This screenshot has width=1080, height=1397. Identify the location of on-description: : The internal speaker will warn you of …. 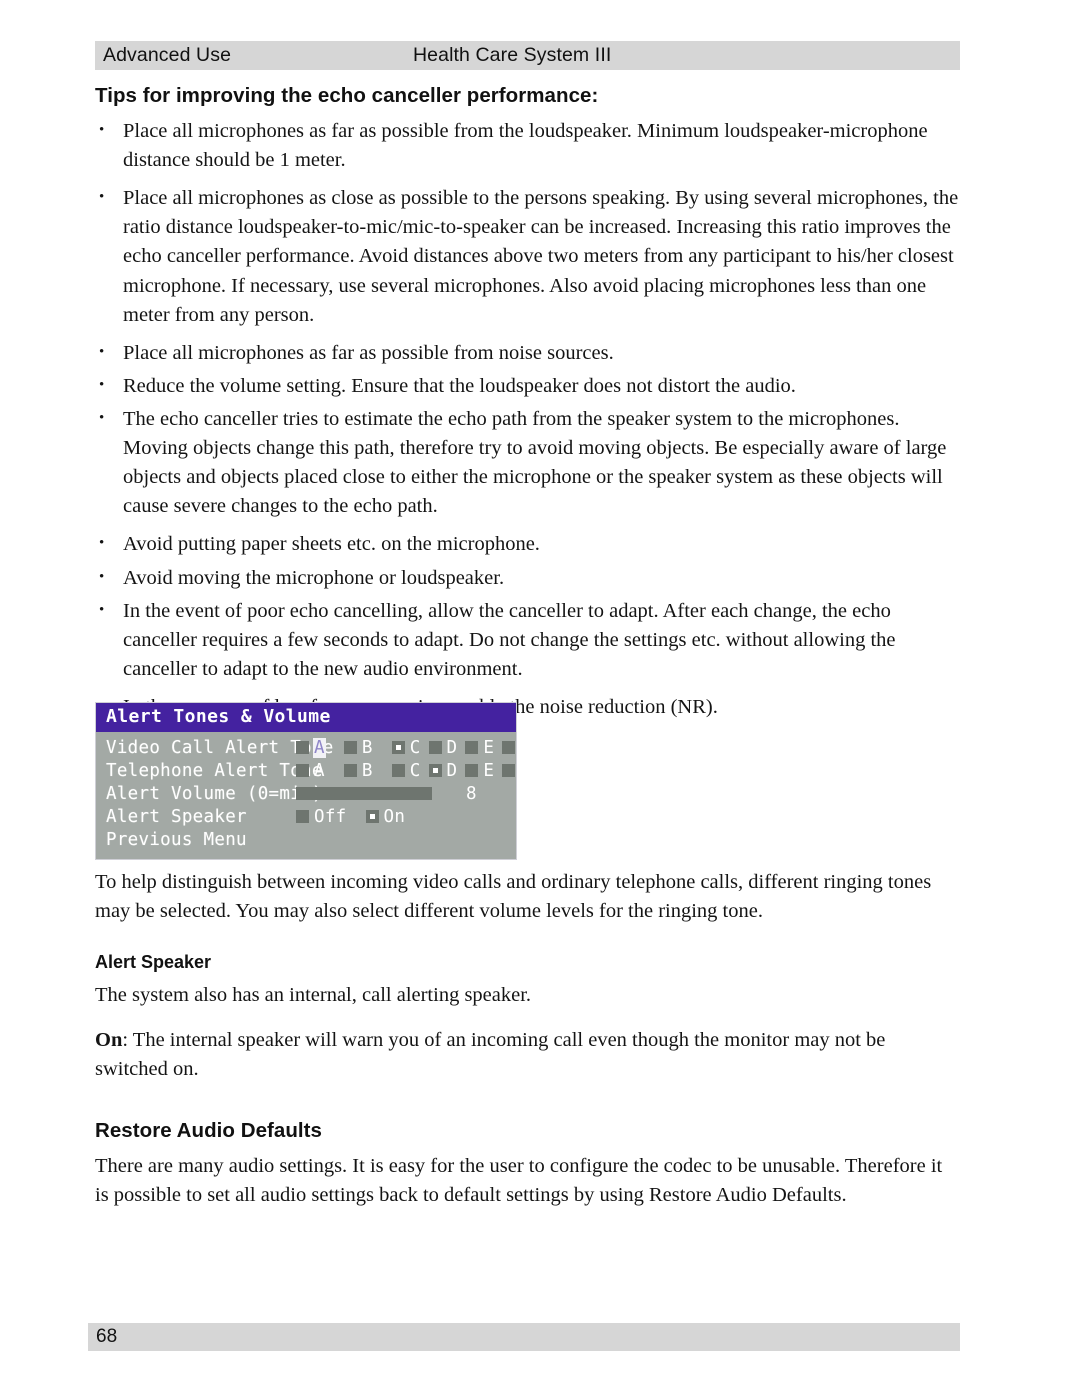
(490, 1055).